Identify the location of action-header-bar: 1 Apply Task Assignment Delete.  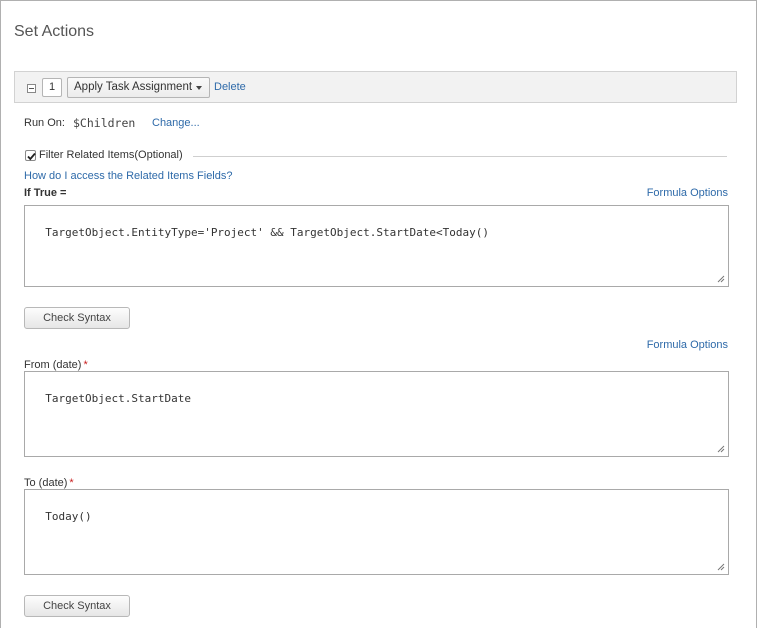
(375, 87).